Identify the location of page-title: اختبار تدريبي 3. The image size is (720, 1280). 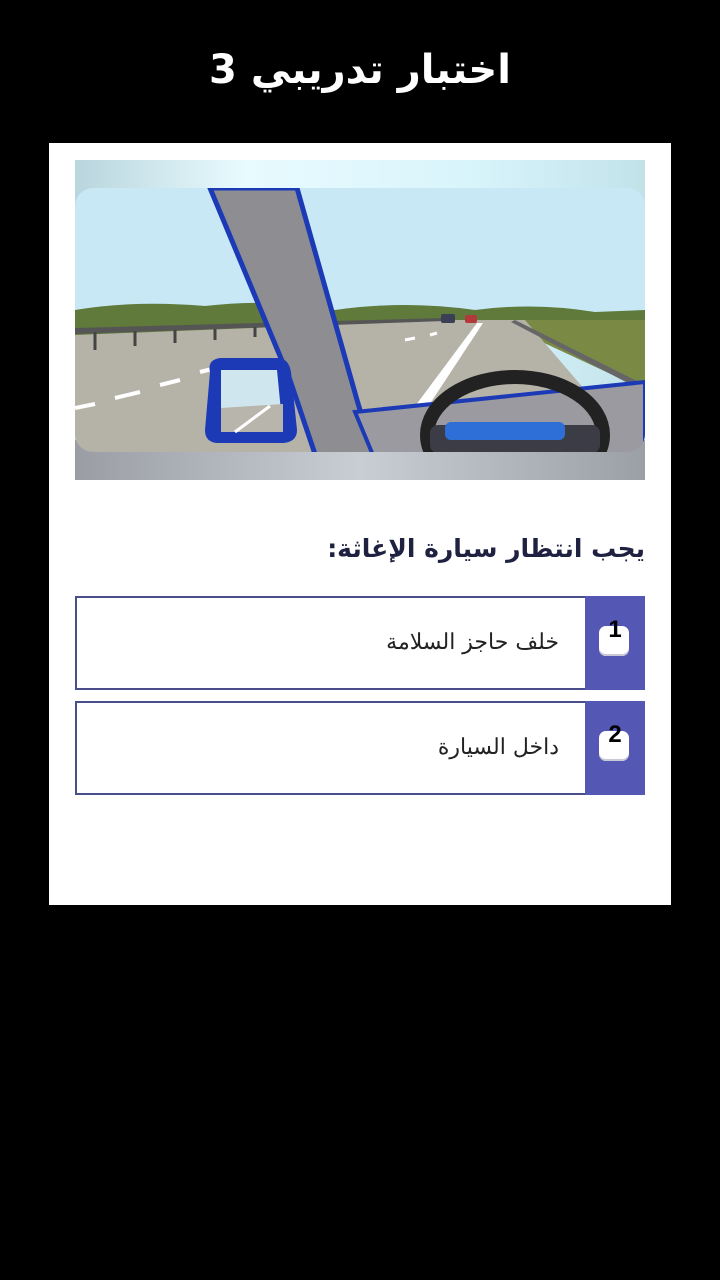
(360, 70).